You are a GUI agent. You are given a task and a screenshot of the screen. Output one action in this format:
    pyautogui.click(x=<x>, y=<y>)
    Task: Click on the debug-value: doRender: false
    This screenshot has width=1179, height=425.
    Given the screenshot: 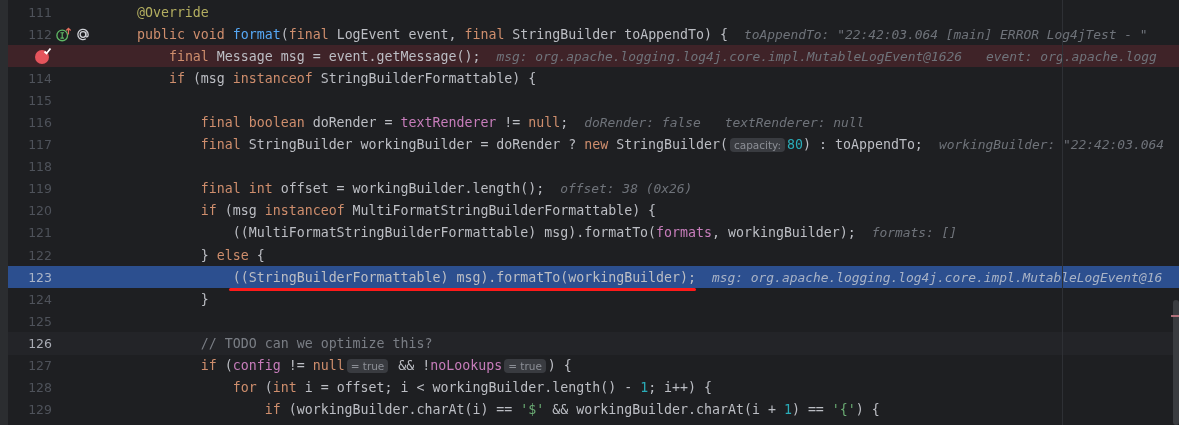 What is the action you would take?
    pyautogui.click(x=642, y=122)
    